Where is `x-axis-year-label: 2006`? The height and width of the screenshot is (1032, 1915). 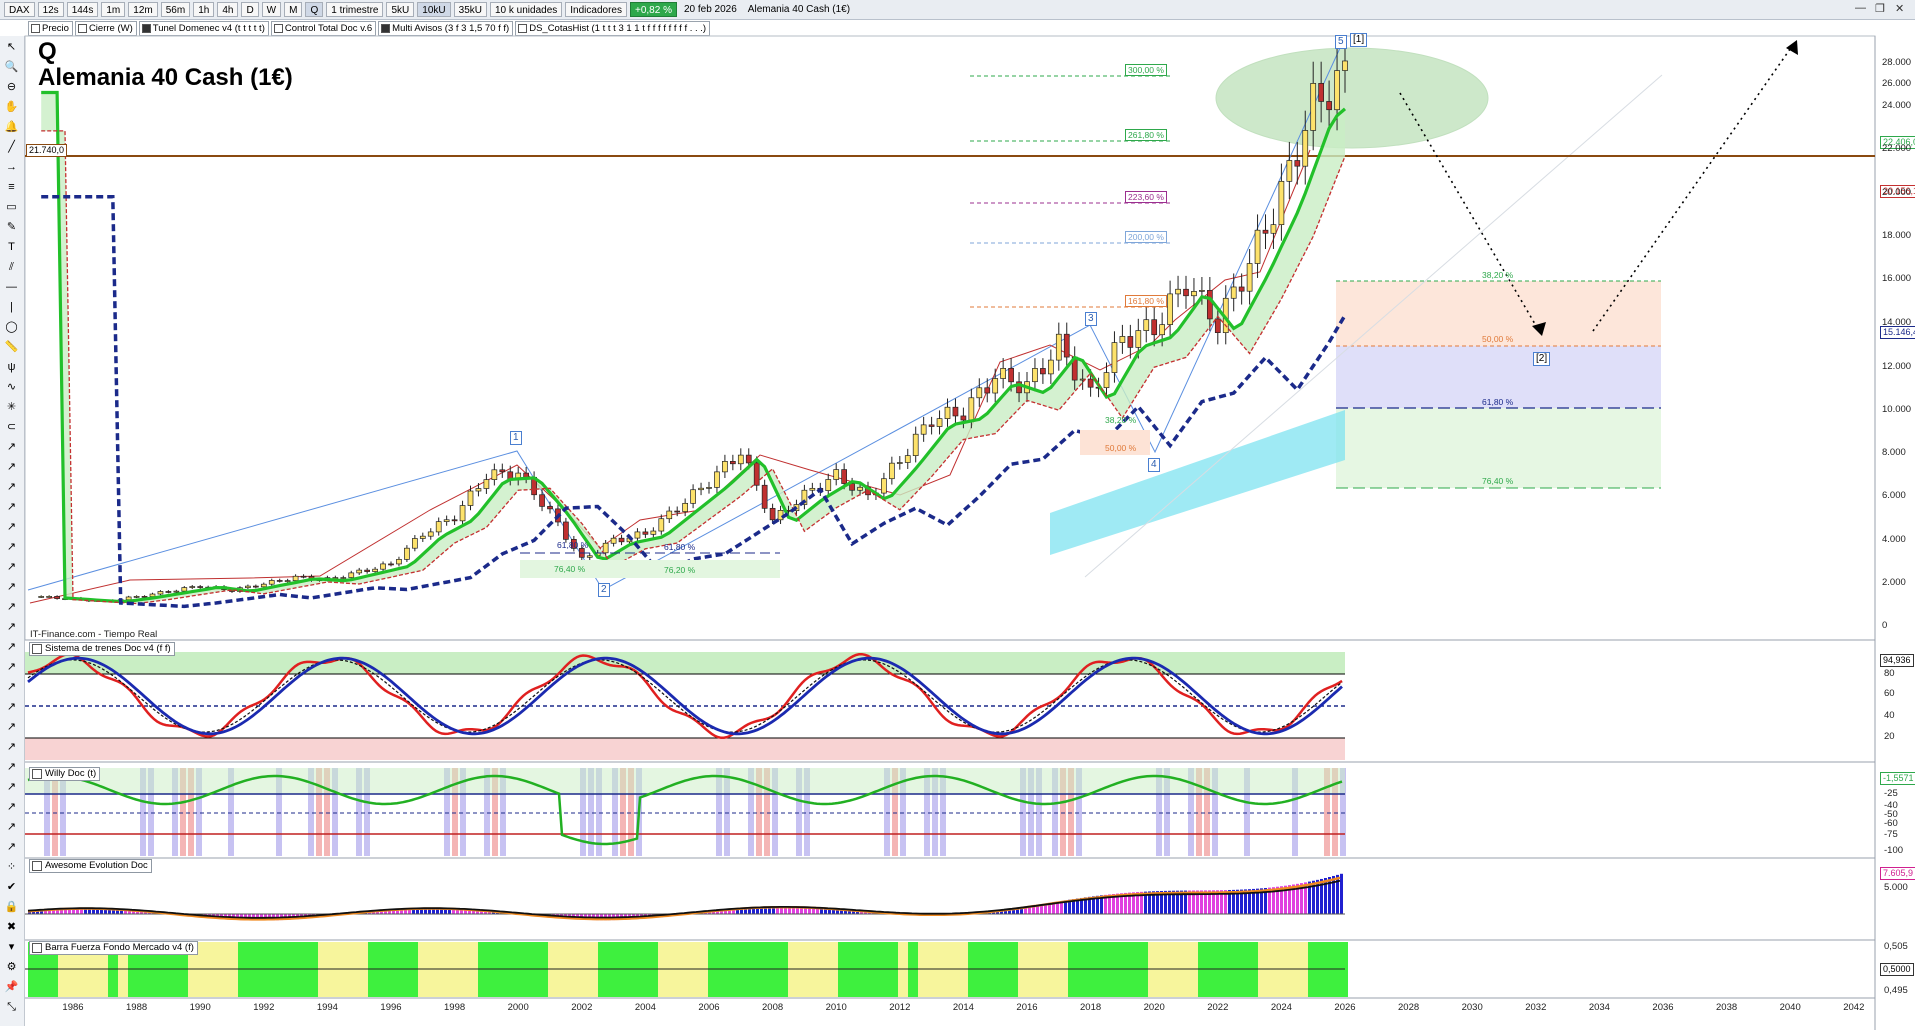 x-axis-year-label: 2006 is located at coordinates (709, 1007).